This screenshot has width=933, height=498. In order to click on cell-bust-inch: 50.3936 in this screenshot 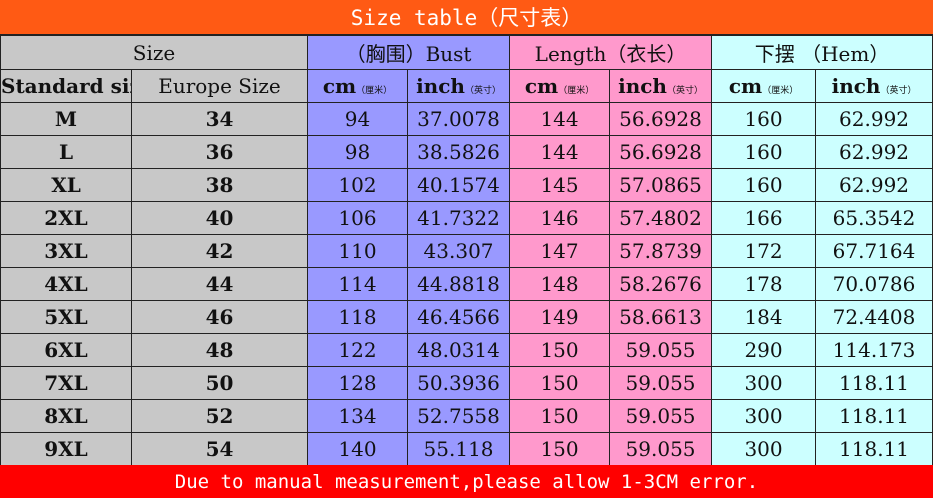, I will do `click(459, 383)`.